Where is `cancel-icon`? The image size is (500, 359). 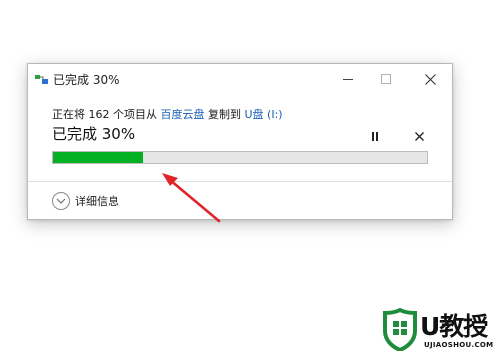 cancel-icon is located at coordinates (419, 136).